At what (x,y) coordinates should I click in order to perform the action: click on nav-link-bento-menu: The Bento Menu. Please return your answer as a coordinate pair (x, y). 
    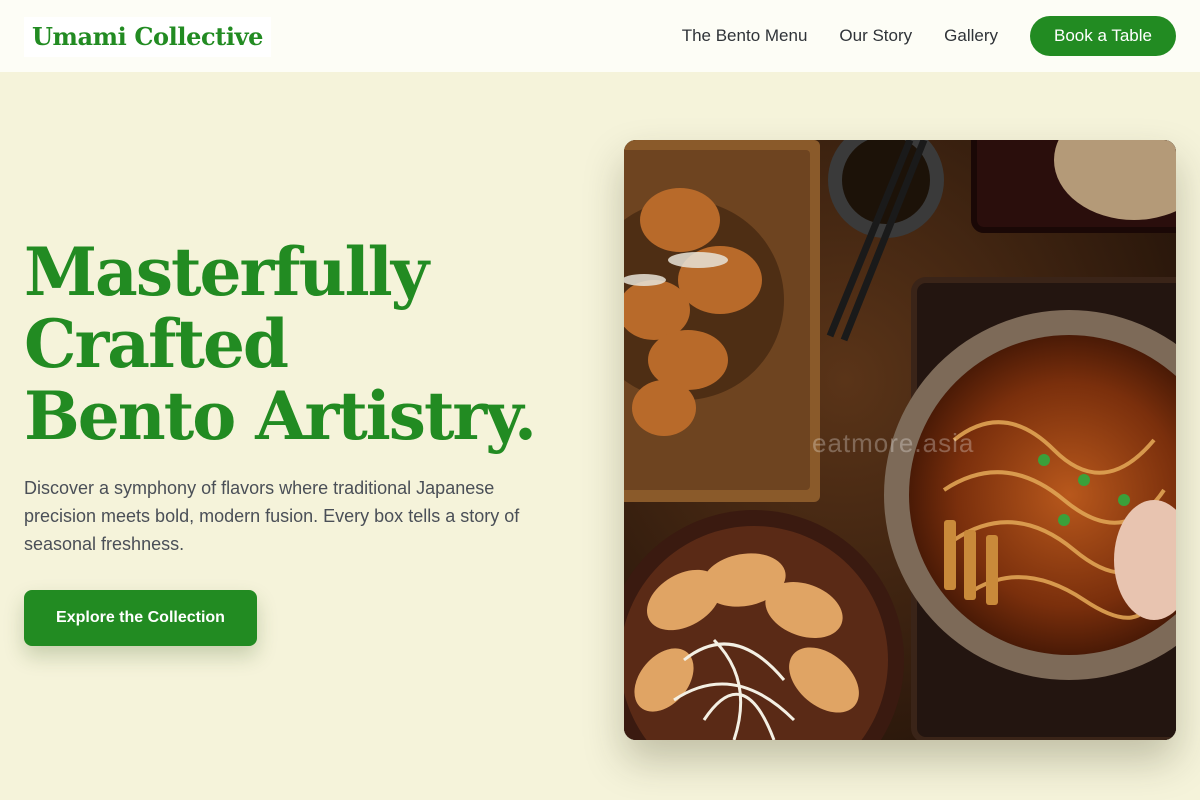
    Looking at the image, I should click on (745, 36).